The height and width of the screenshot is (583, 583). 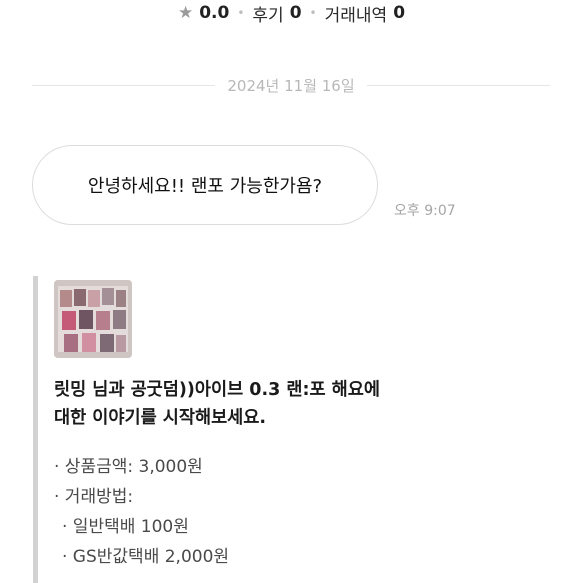 I want to click on seller-stats: ★ 0.0 • 후기 0 • 거래내역 0, so click(x=291, y=13).